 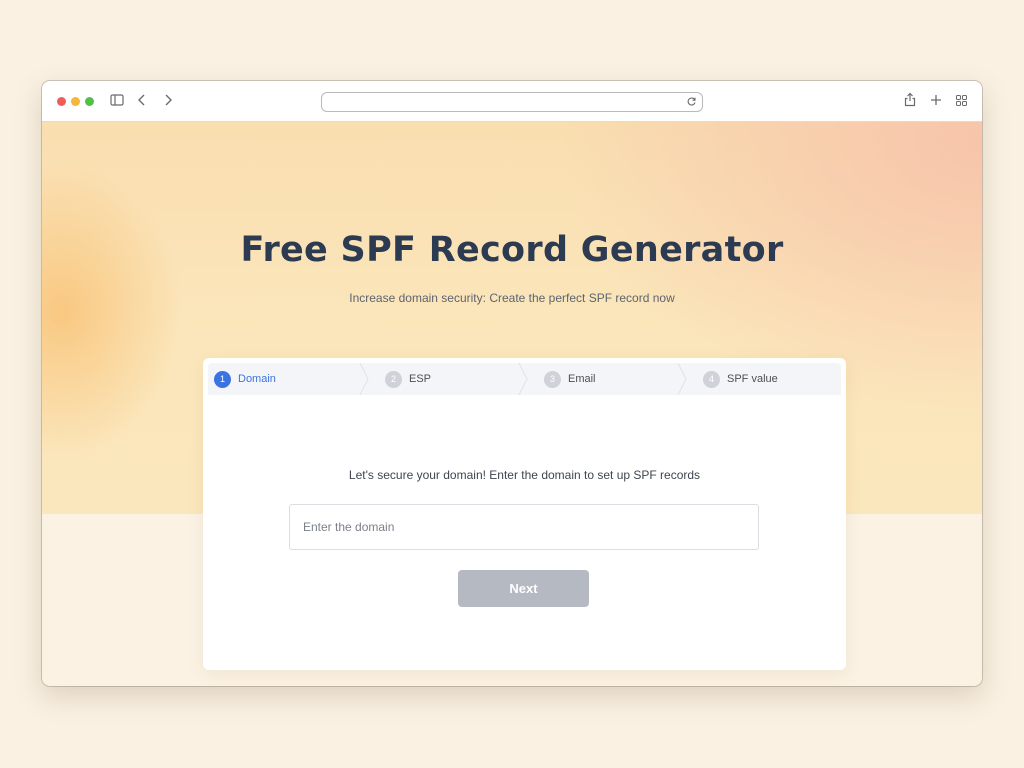 What do you see at coordinates (142, 100) in the screenshot?
I see `chevron-left-icon` at bounding box center [142, 100].